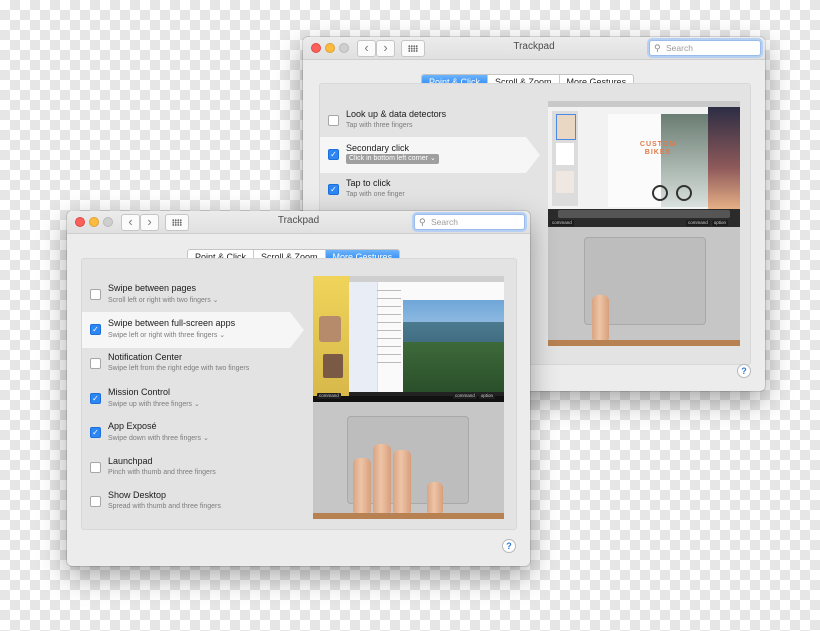  I want to click on preview-screen, so click(408, 339).